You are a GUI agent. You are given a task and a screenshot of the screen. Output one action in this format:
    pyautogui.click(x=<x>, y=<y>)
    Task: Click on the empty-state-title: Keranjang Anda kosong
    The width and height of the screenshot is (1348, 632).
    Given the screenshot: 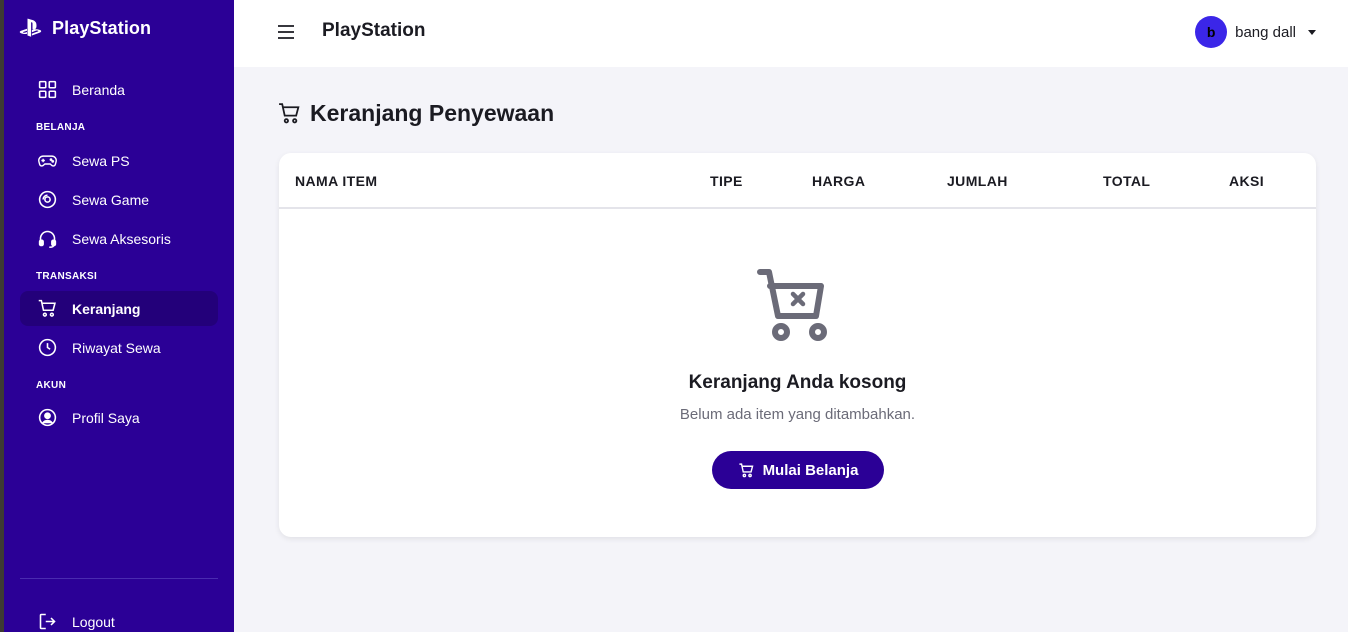 What is the action you would take?
    pyautogui.click(x=797, y=382)
    